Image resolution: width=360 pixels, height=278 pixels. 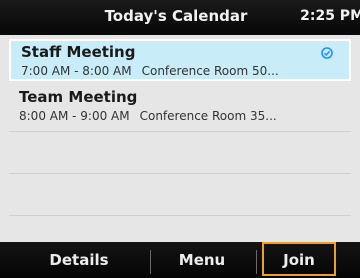 What do you see at coordinates (180, 16) in the screenshot?
I see `header-bar: Today's Calendar 2:25 PM` at bounding box center [180, 16].